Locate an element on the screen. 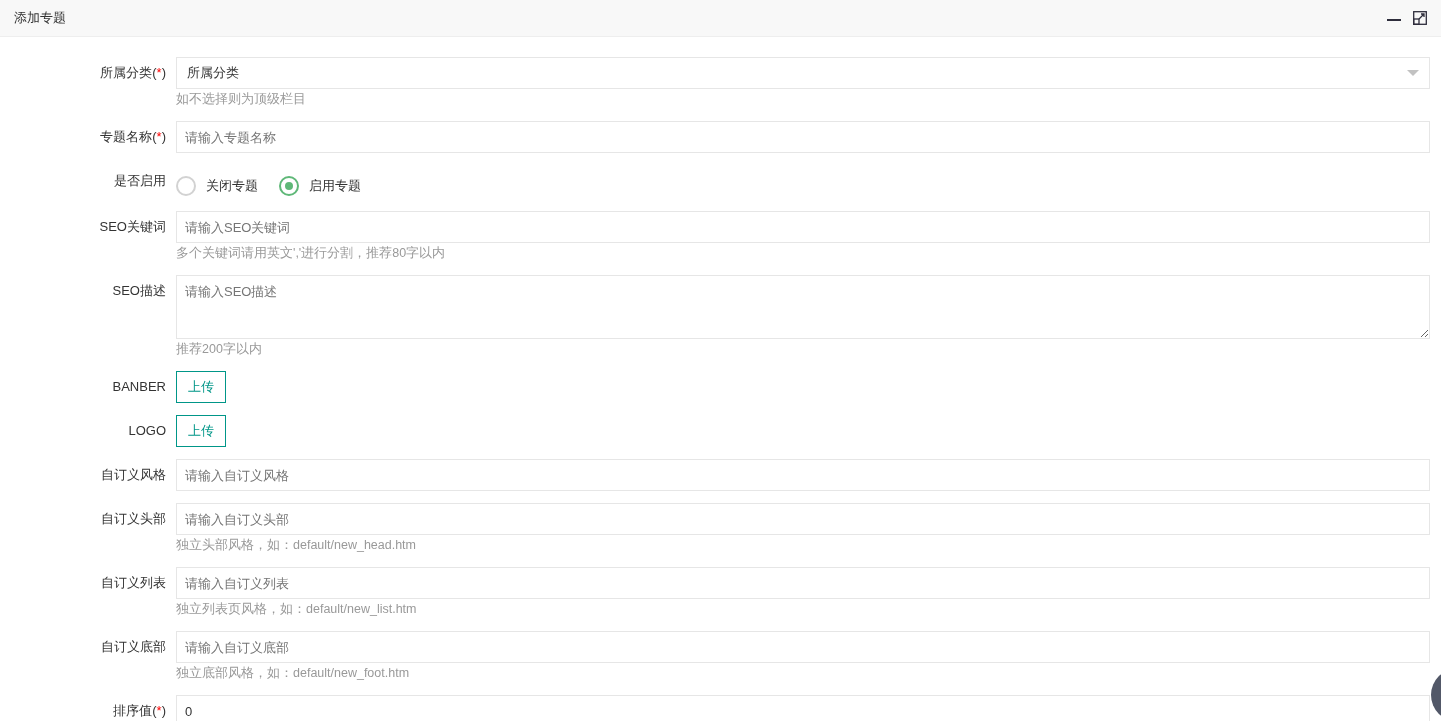 The height and width of the screenshot is (721, 1441). dropdown-arrow-icon is located at coordinates (1413, 73).